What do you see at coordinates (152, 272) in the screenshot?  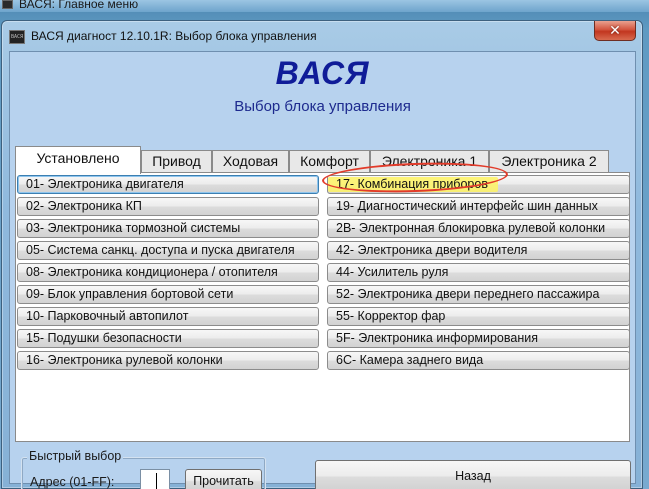 I see `unit-label: 08- Электроника кондиционера / отопителя` at bounding box center [152, 272].